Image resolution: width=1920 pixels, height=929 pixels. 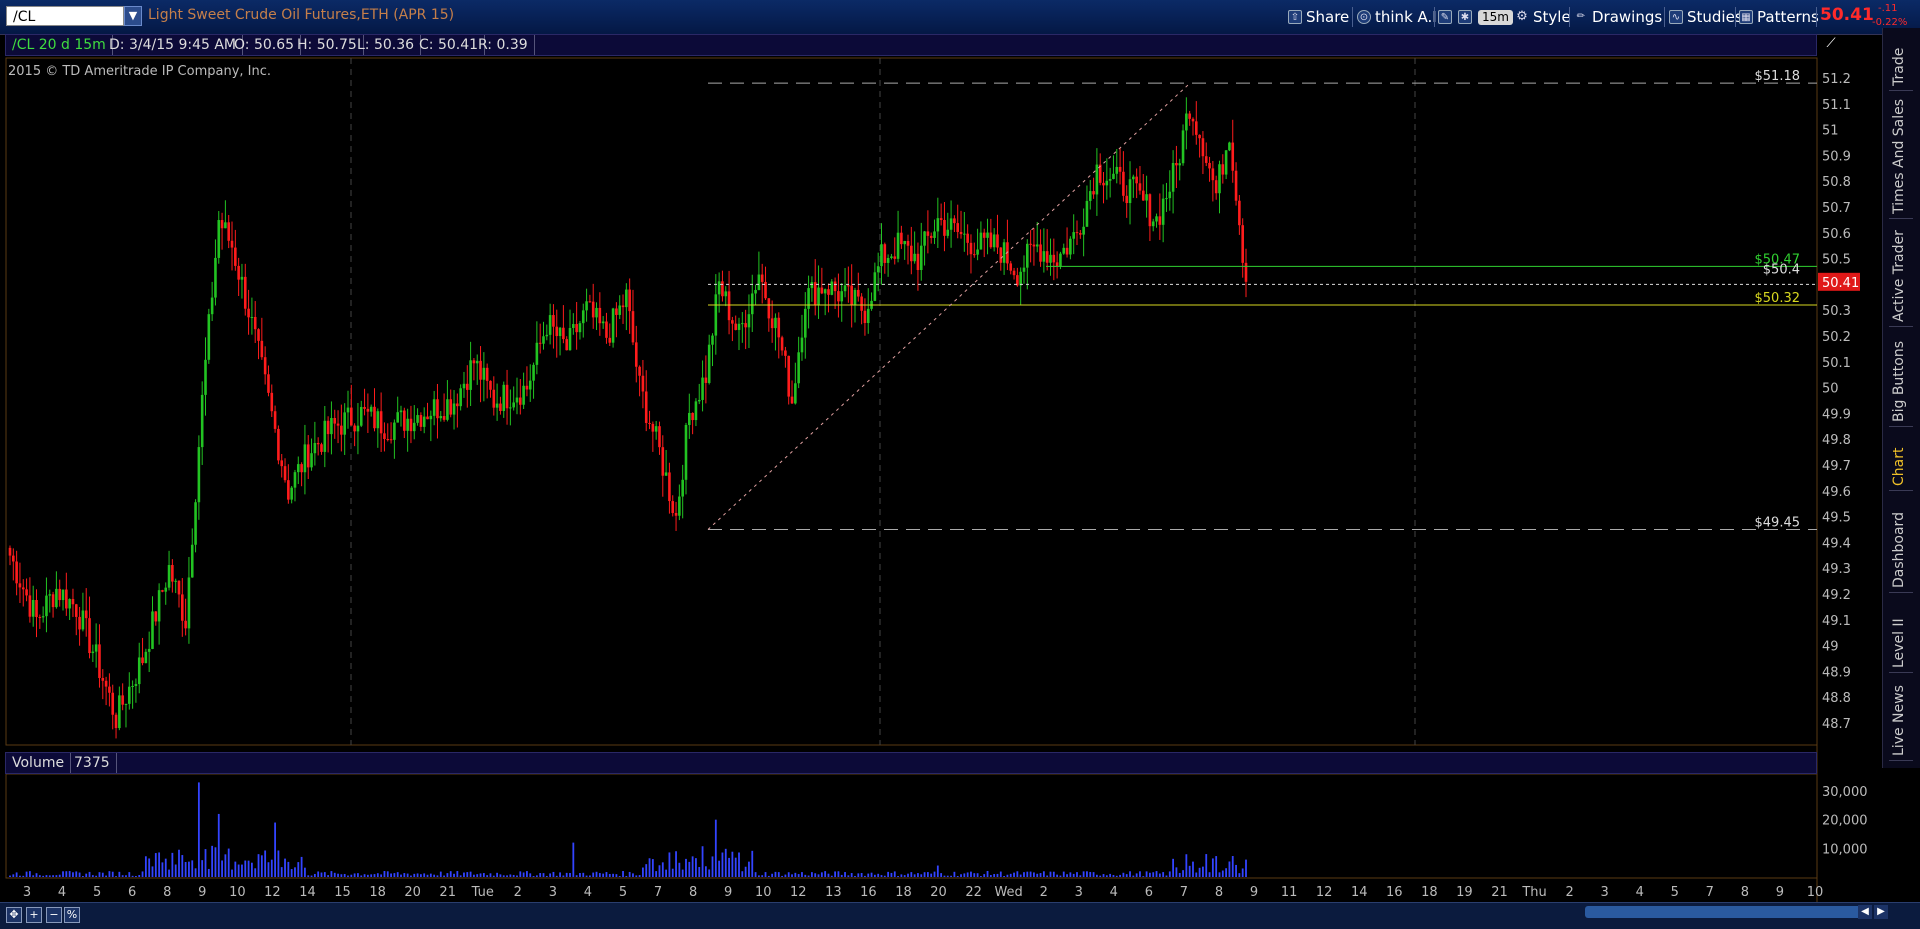 I want to click on side-tab-live-news: Live News, so click(x=1899, y=716).